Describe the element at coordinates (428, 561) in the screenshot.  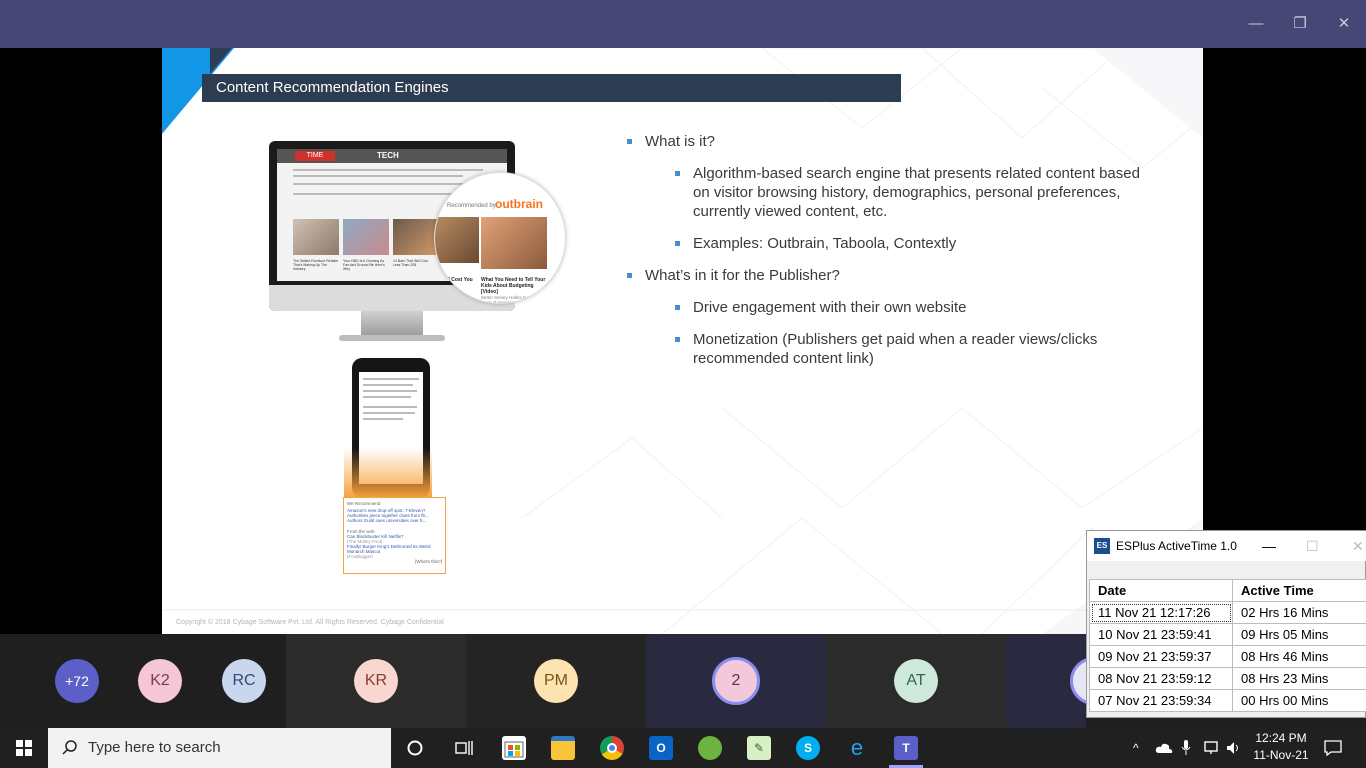
I see `card-whats-this: [What's this?]` at that location.